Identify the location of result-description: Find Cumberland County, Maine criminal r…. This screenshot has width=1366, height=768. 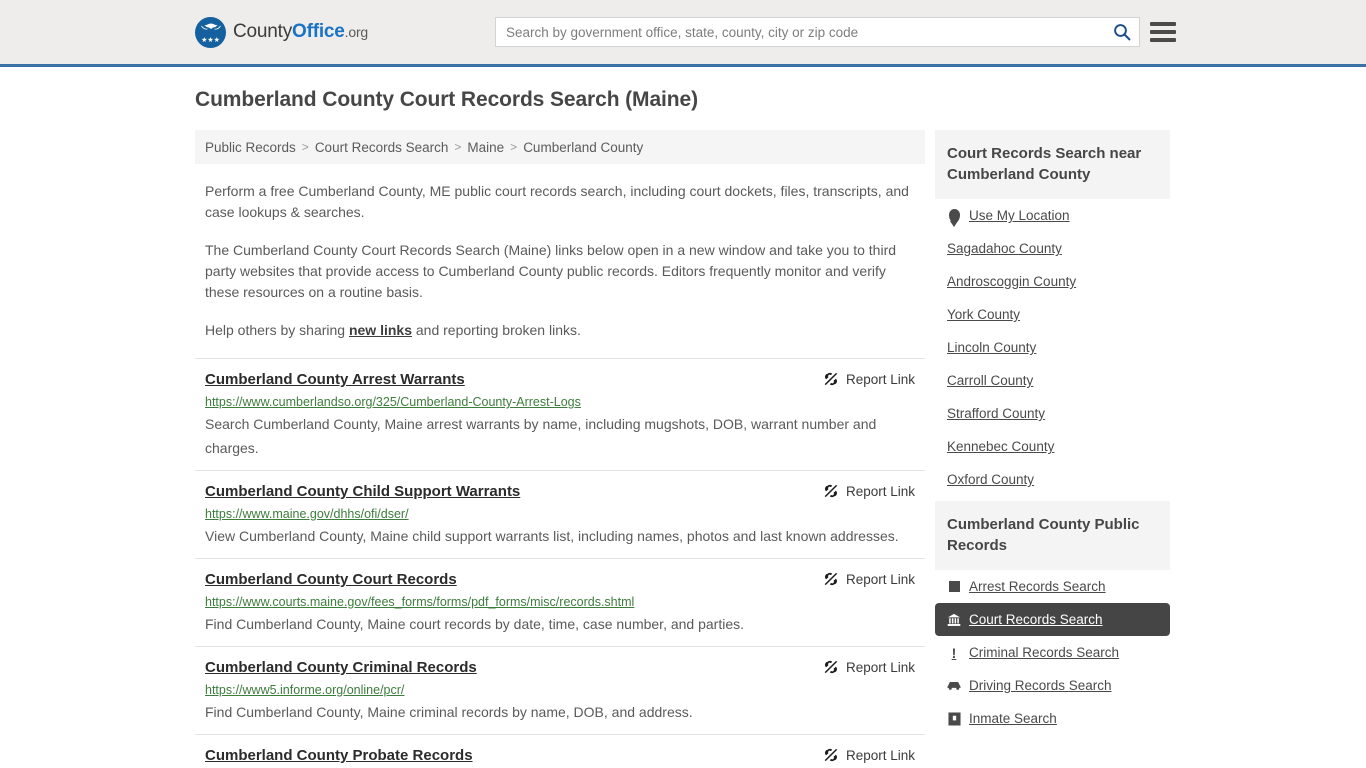
(449, 712).